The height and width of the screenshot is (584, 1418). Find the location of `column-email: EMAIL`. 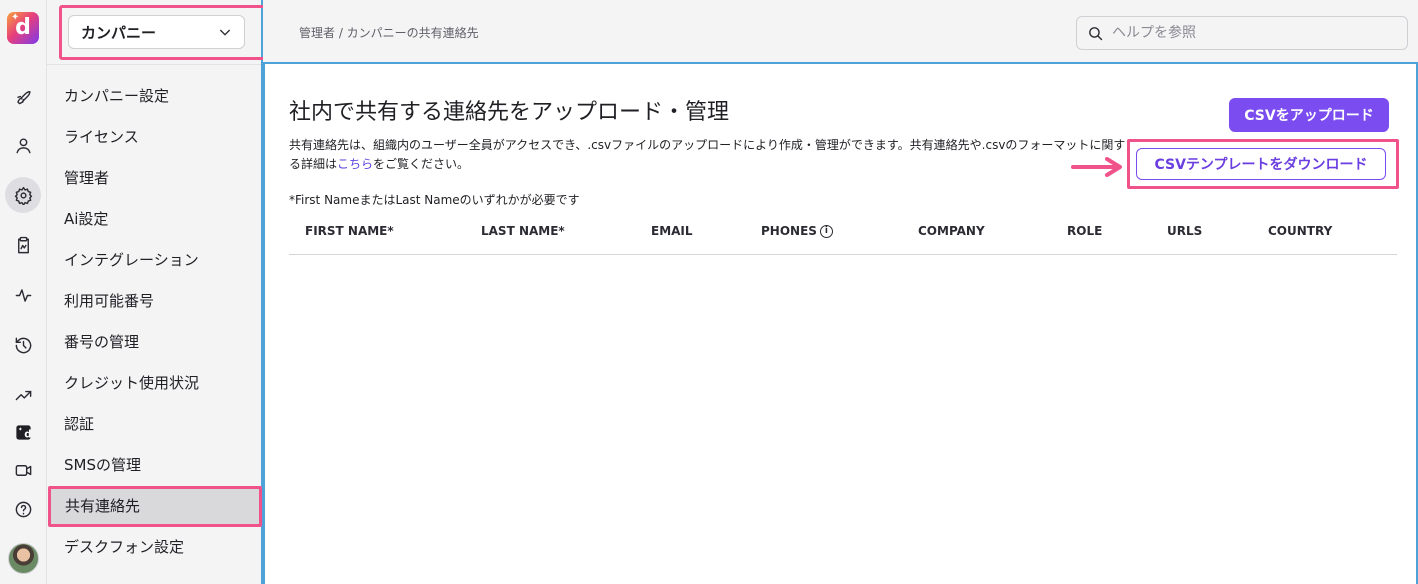

column-email: EMAIL is located at coordinates (672, 231).